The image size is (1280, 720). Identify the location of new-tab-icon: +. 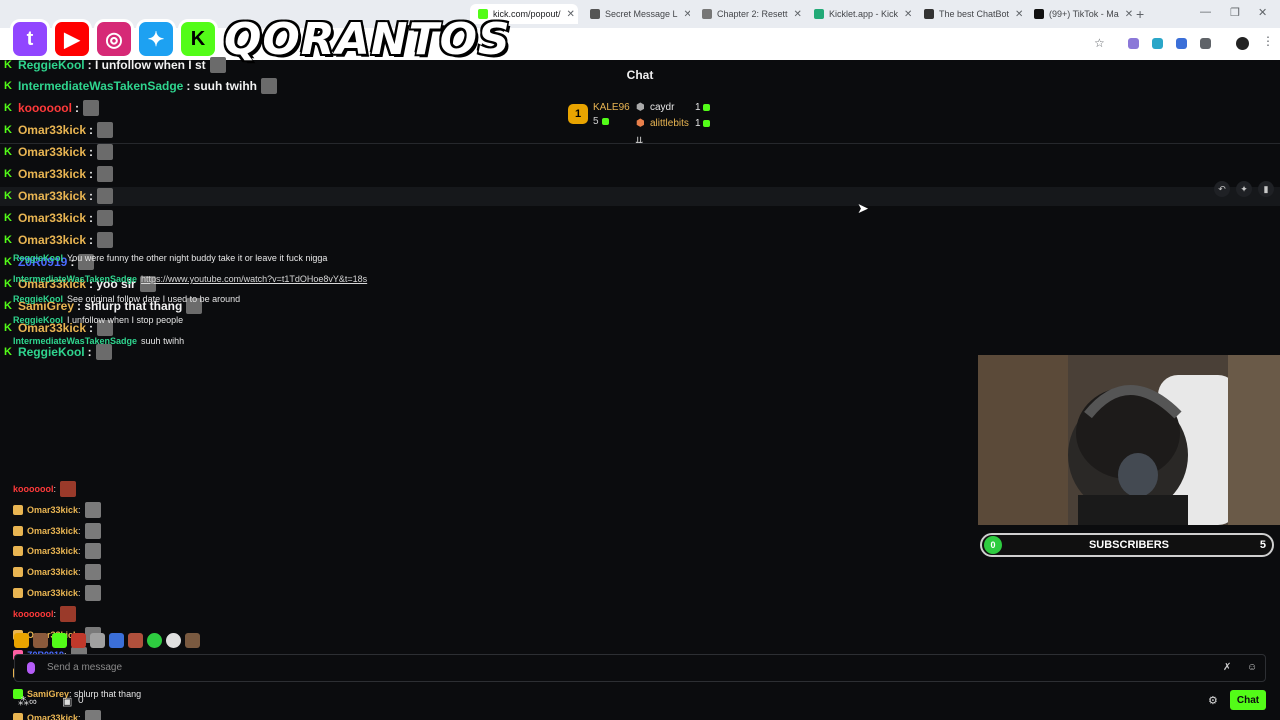
(1140, 14).